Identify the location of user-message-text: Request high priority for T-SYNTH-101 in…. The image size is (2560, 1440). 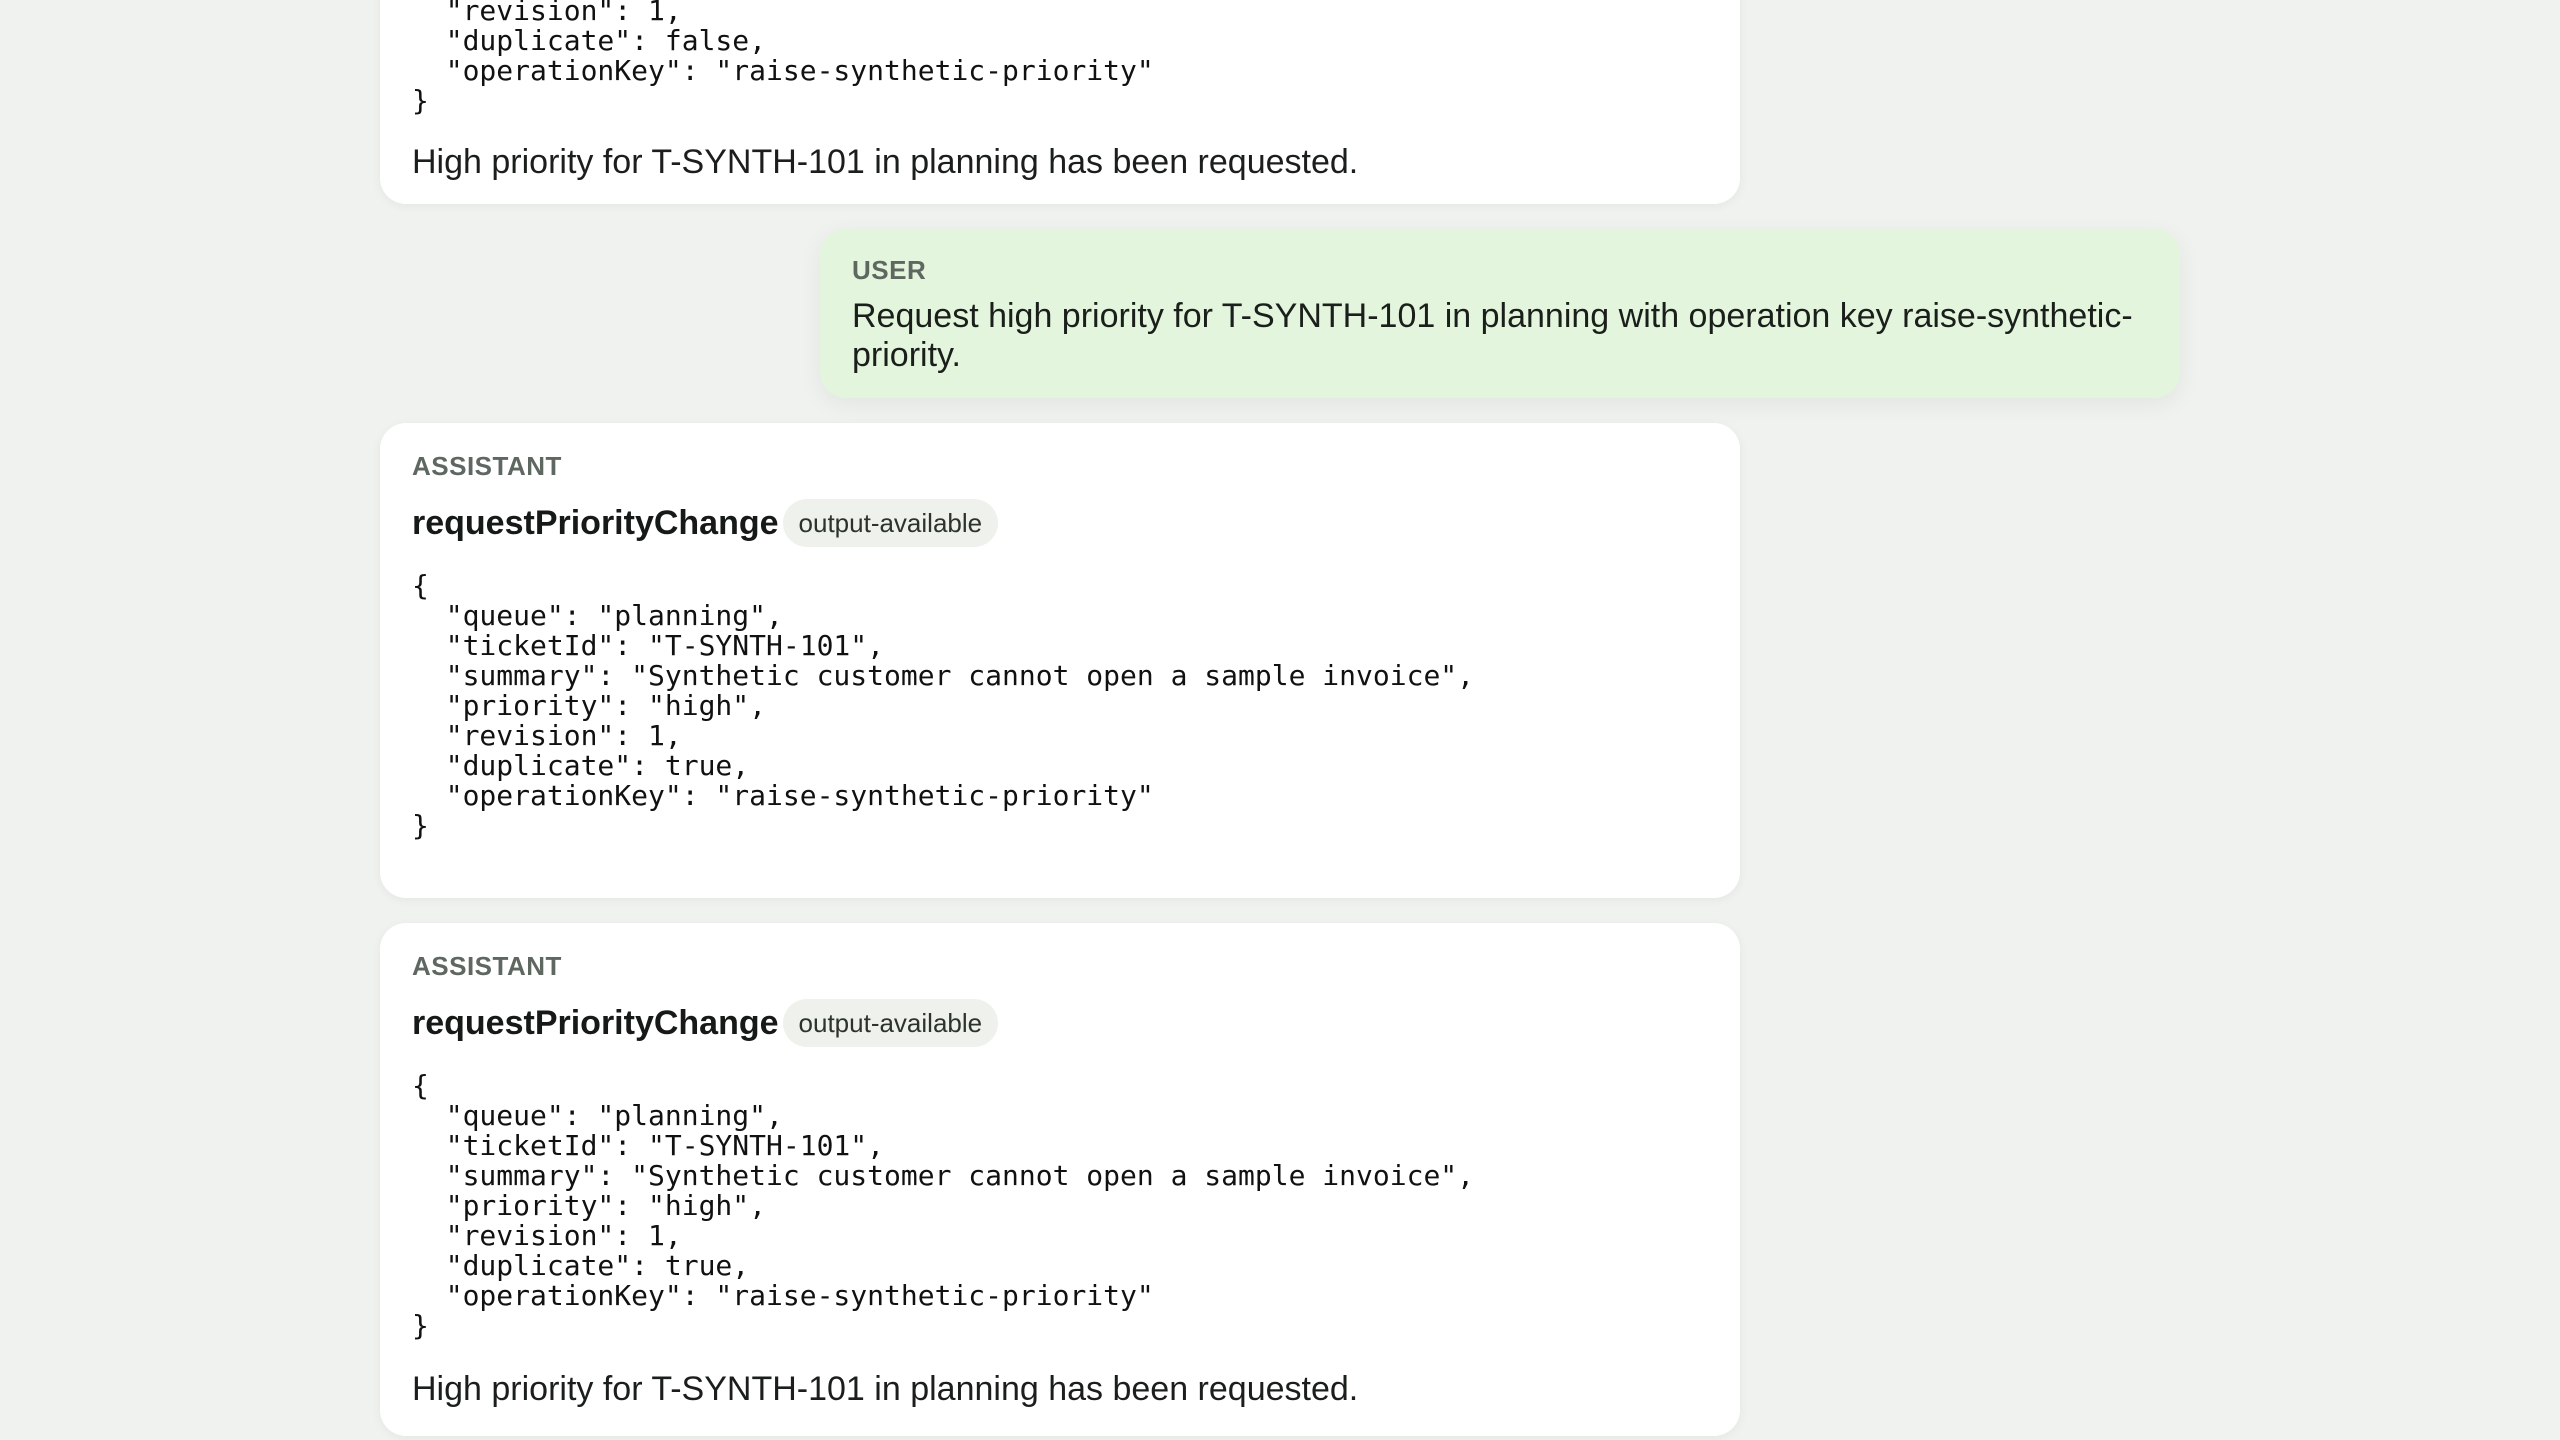
(1492, 335).